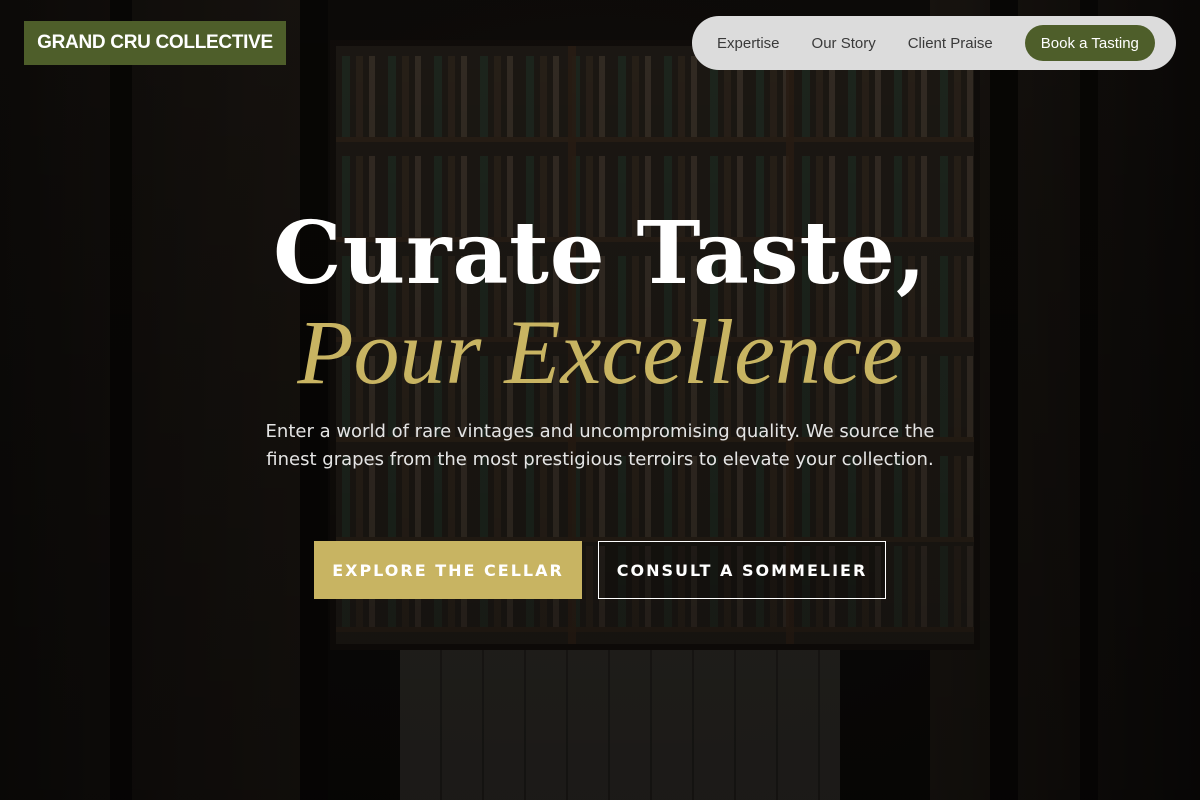  I want to click on brand-logo: GRAND CRU COLLECTIVE, so click(155, 43).